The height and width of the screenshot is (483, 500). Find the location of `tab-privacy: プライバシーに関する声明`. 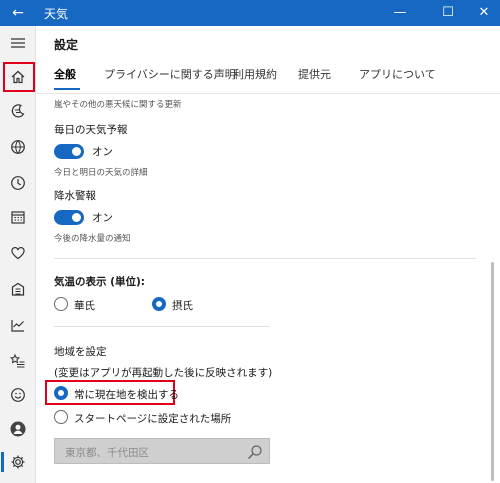

tab-privacy: プライバシーに関する声明 is located at coordinates (170, 74).